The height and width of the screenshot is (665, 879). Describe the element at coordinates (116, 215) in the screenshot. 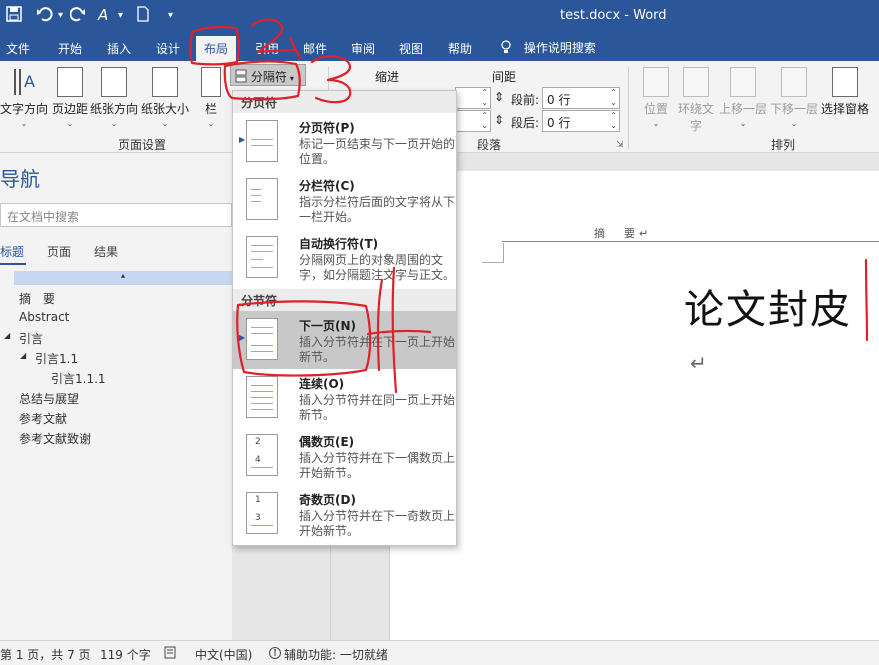

I see `search-input: 在文档中搜索` at that location.